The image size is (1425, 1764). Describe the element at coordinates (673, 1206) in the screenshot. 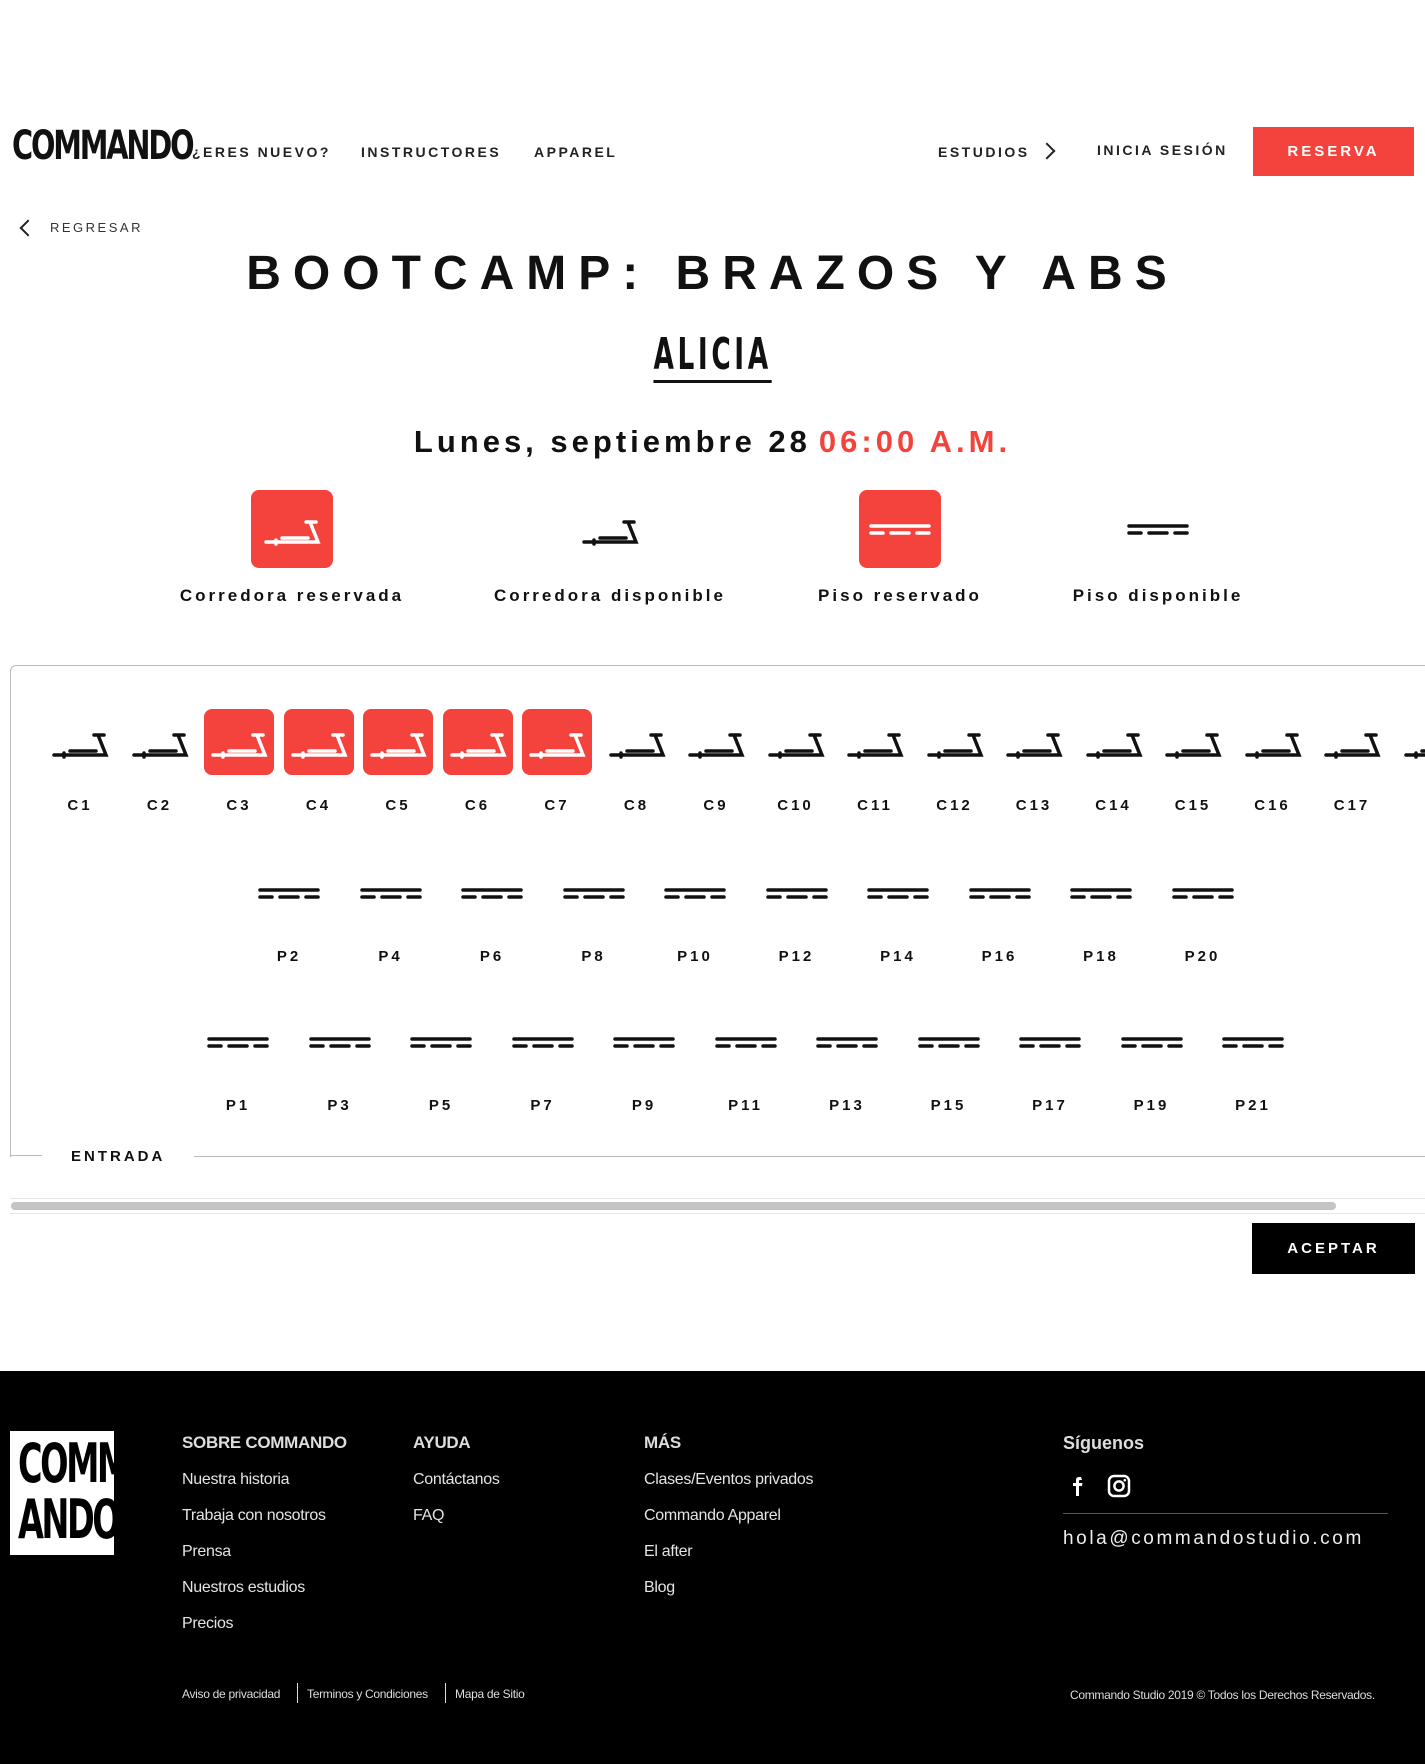

I see `scrollbar-thumb` at that location.